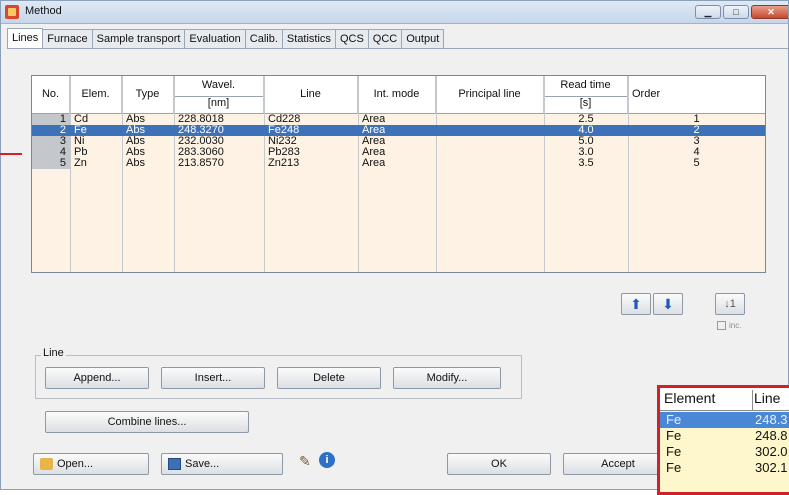 The width and height of the screenshot is (789, 495). Describe the element at coordinates (263, 38) in the screenshot. I see `tab-calib: Calib.` at that location.